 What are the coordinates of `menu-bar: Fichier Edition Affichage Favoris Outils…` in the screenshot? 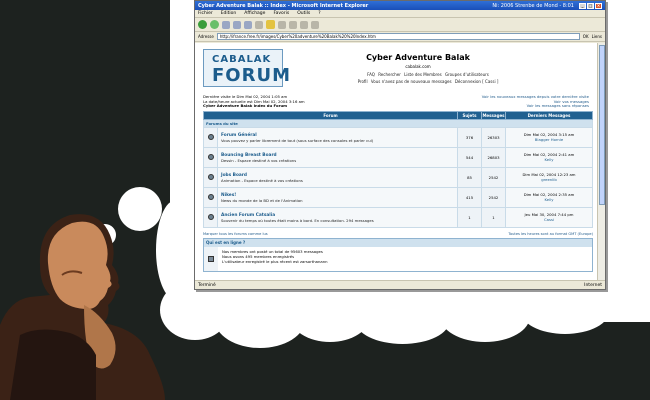 It's located at (400, 14).